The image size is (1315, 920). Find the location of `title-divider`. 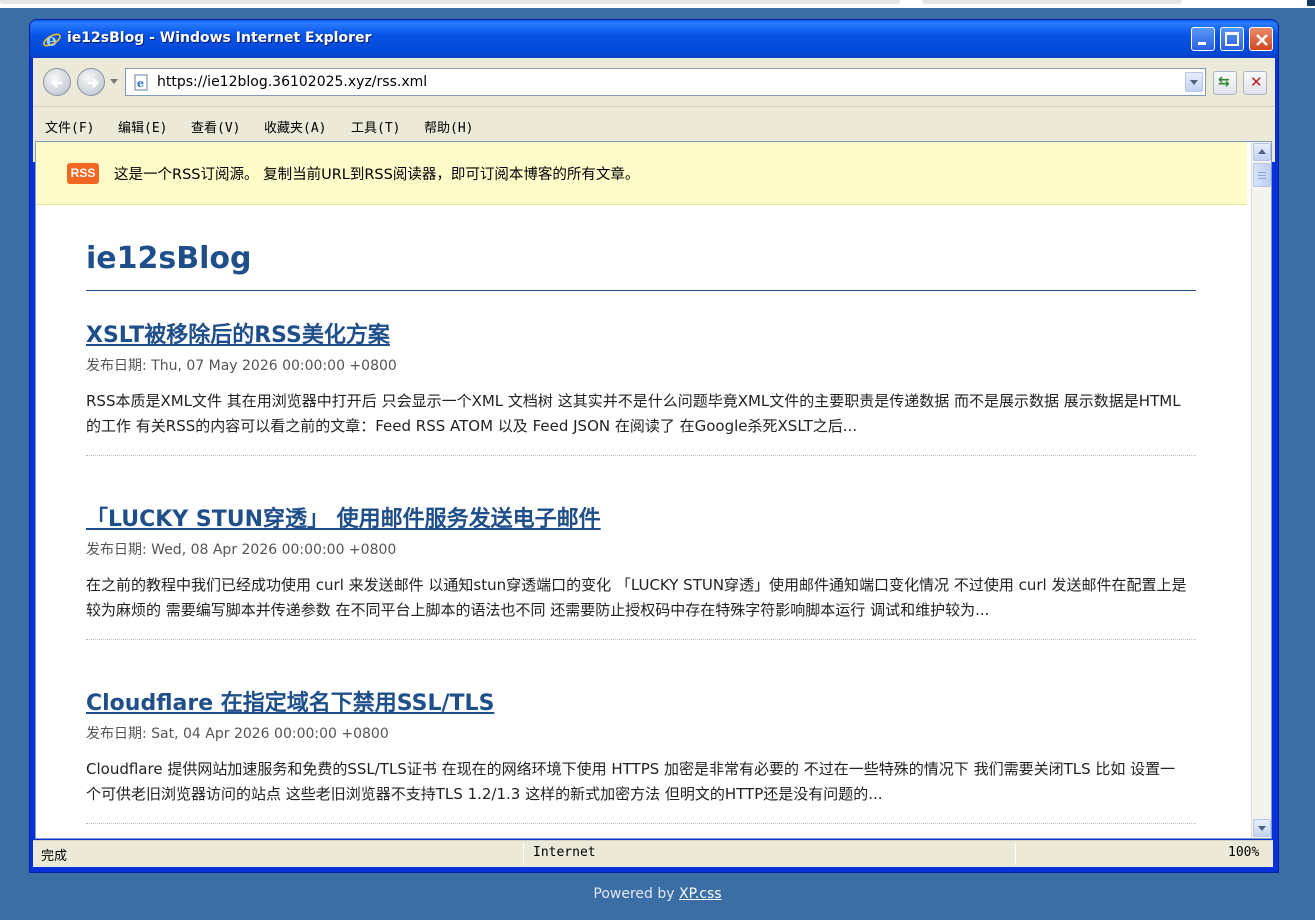

title-divider is located at coordinates (641, 290).